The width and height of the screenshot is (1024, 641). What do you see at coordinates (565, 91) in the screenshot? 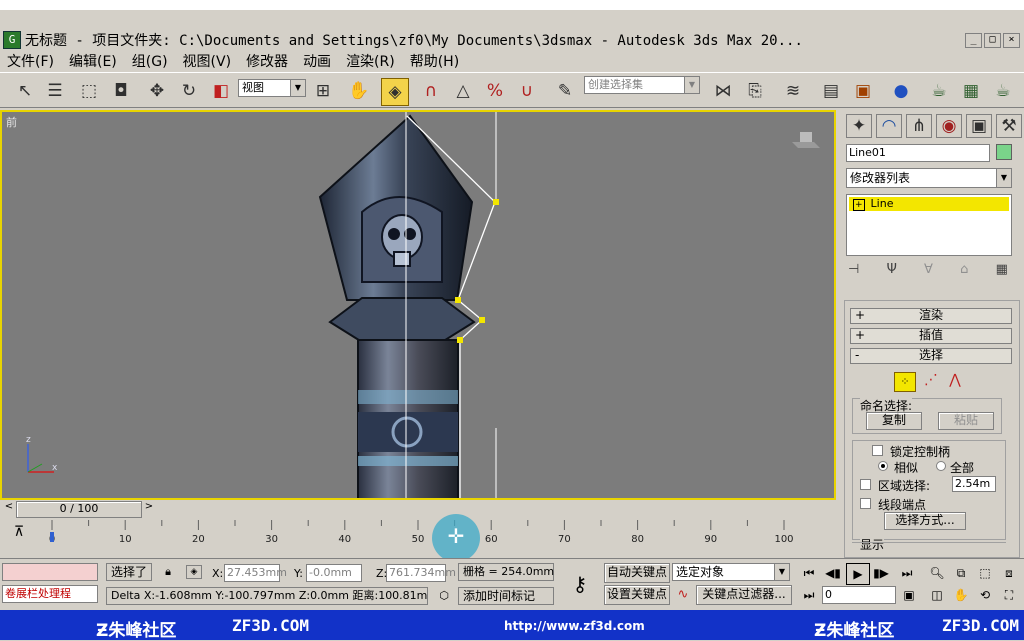
I see `named-selection-icon: ✎` at bounding box center [565, 91].